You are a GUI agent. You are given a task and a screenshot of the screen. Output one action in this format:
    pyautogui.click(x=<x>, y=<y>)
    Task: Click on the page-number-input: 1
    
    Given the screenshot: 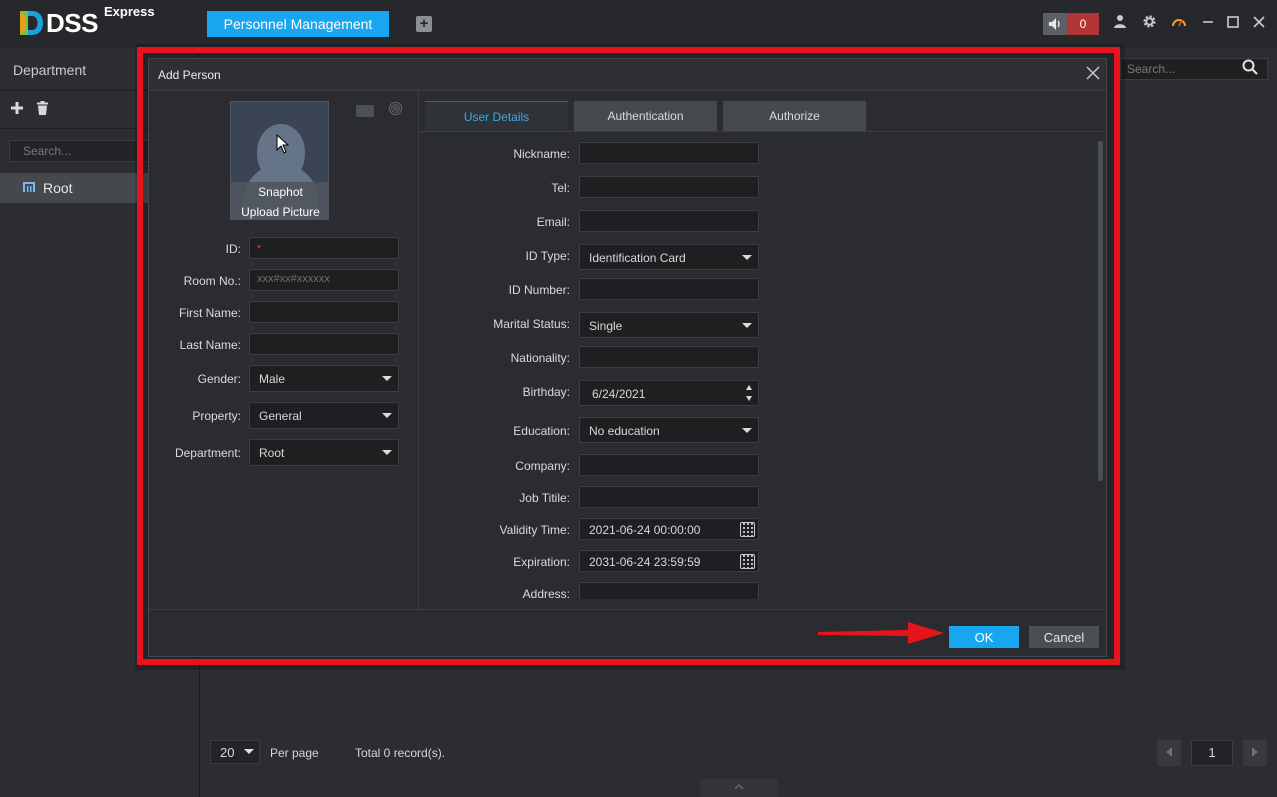 What is the action you would take?
    pyautogui.click(x=1212, y=753)
    